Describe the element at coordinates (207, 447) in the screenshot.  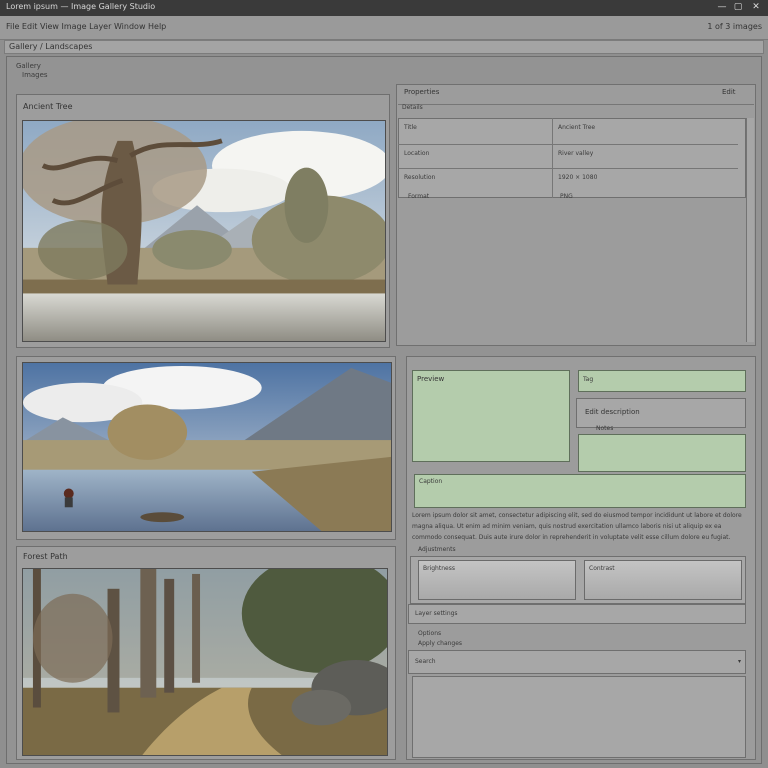
I see `landscape-lake-image` at that location.